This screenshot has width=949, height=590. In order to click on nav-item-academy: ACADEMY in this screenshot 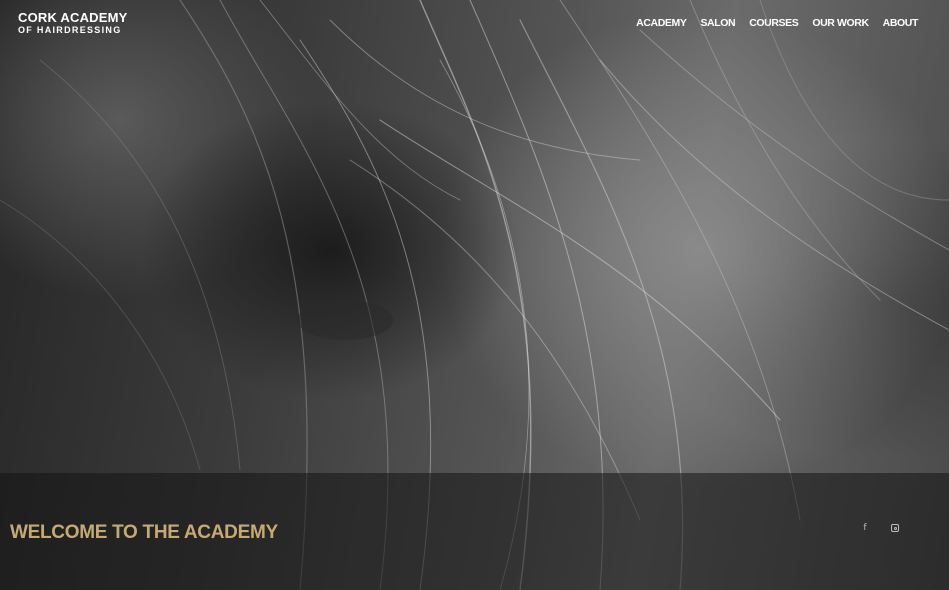, I will do `click(661, 23)`.